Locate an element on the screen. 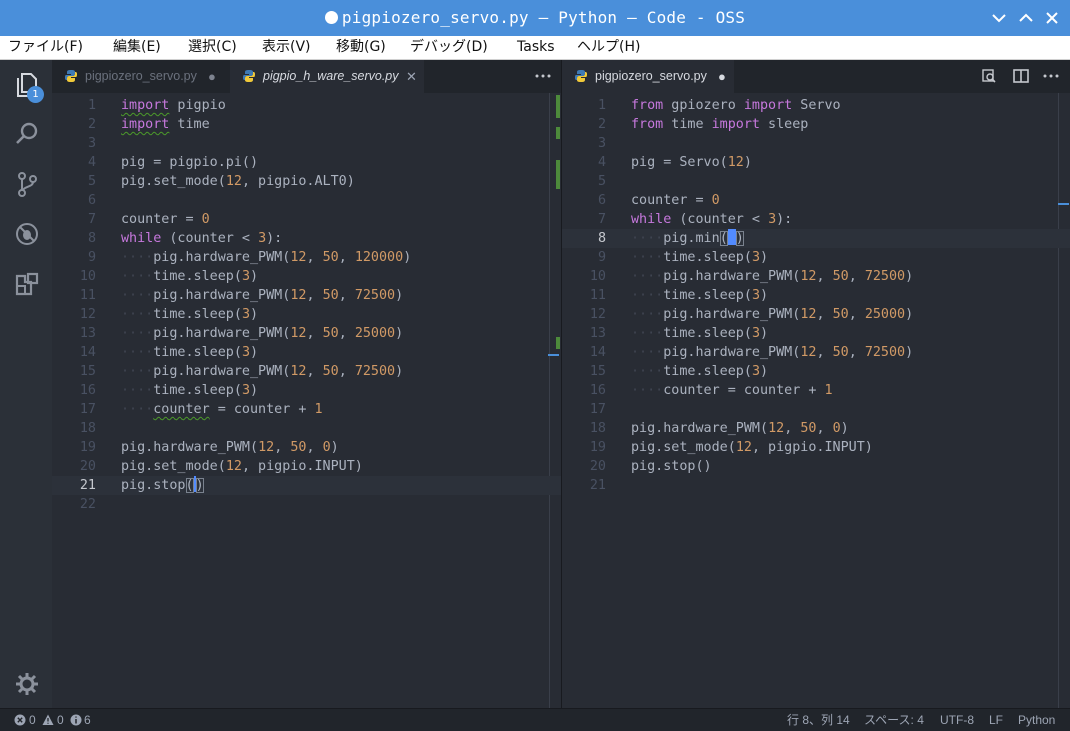  code-line: 19 pig.hardware_PWM(12, 50, 0) is located at coordinates (306, 447).